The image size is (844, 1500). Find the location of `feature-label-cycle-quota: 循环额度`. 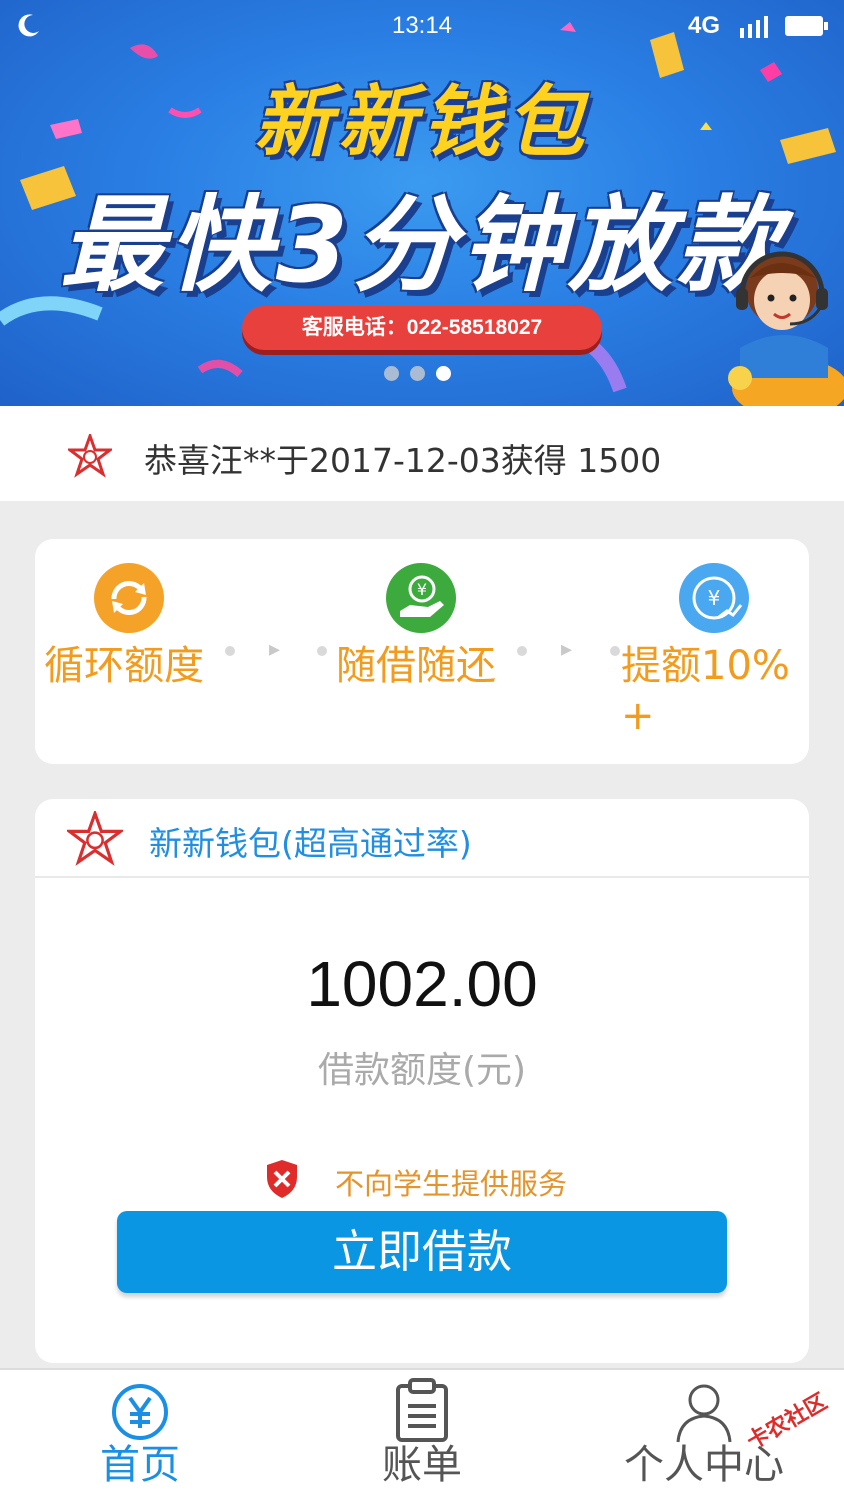

feature-label-cycle-quota: 循环额度 is located at coordinates (124, 666).